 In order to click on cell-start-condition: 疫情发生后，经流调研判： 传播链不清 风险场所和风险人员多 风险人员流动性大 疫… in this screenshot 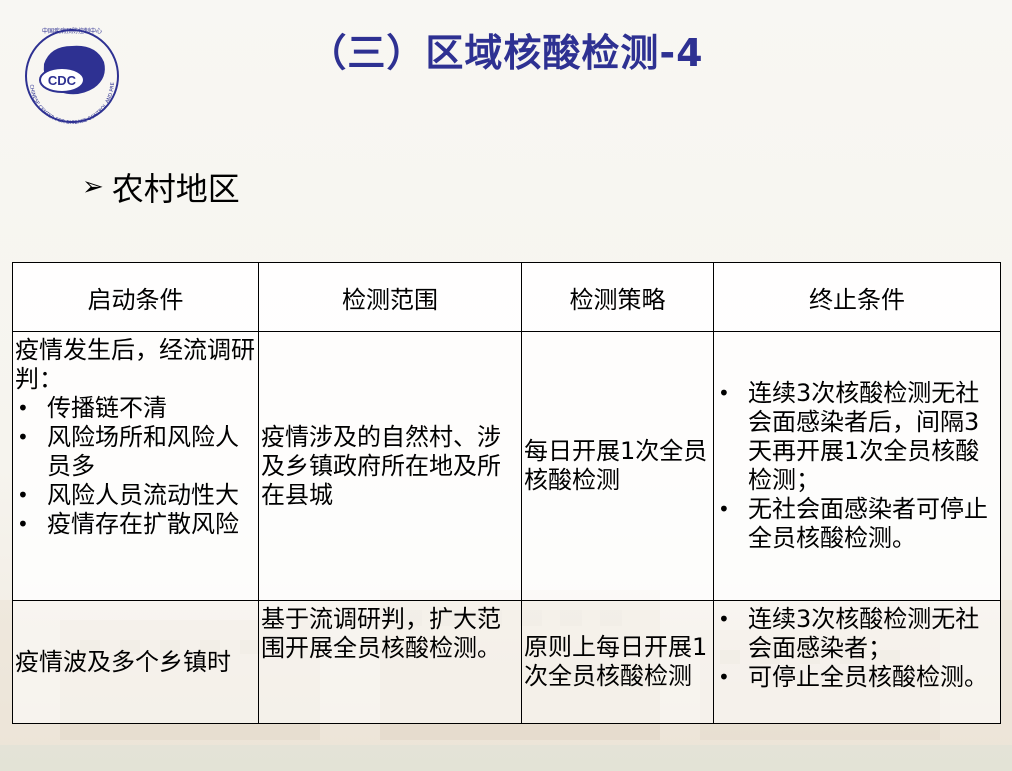, I will do `click(135, 466)`.